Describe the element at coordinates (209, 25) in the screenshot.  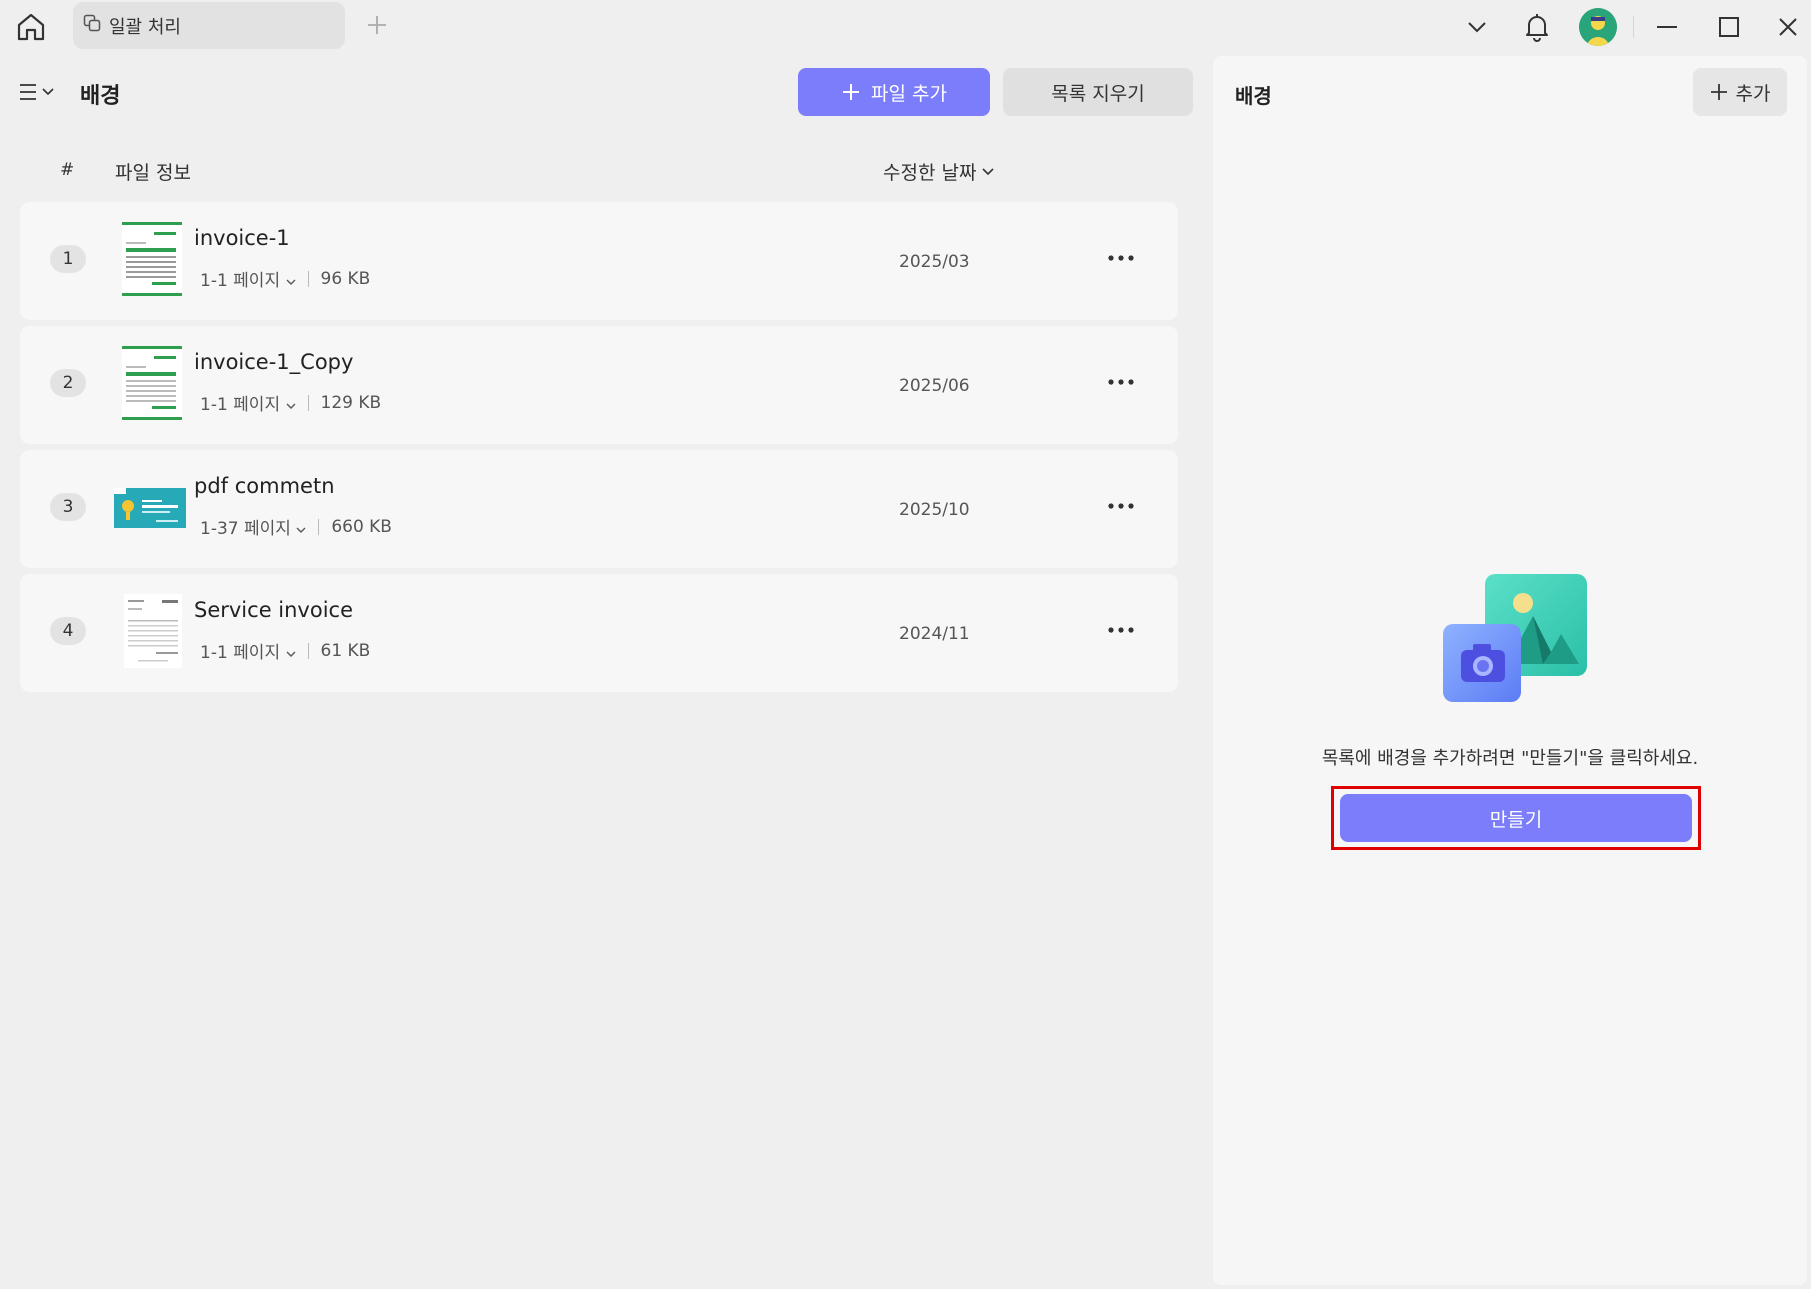
I see `tab-batch-process: 일괄 처리` at that location.